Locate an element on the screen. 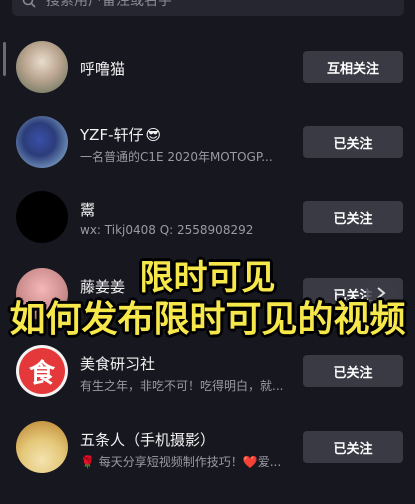  sunglasses-emoji-icon: 😎 is located at coordinates (153, 135).